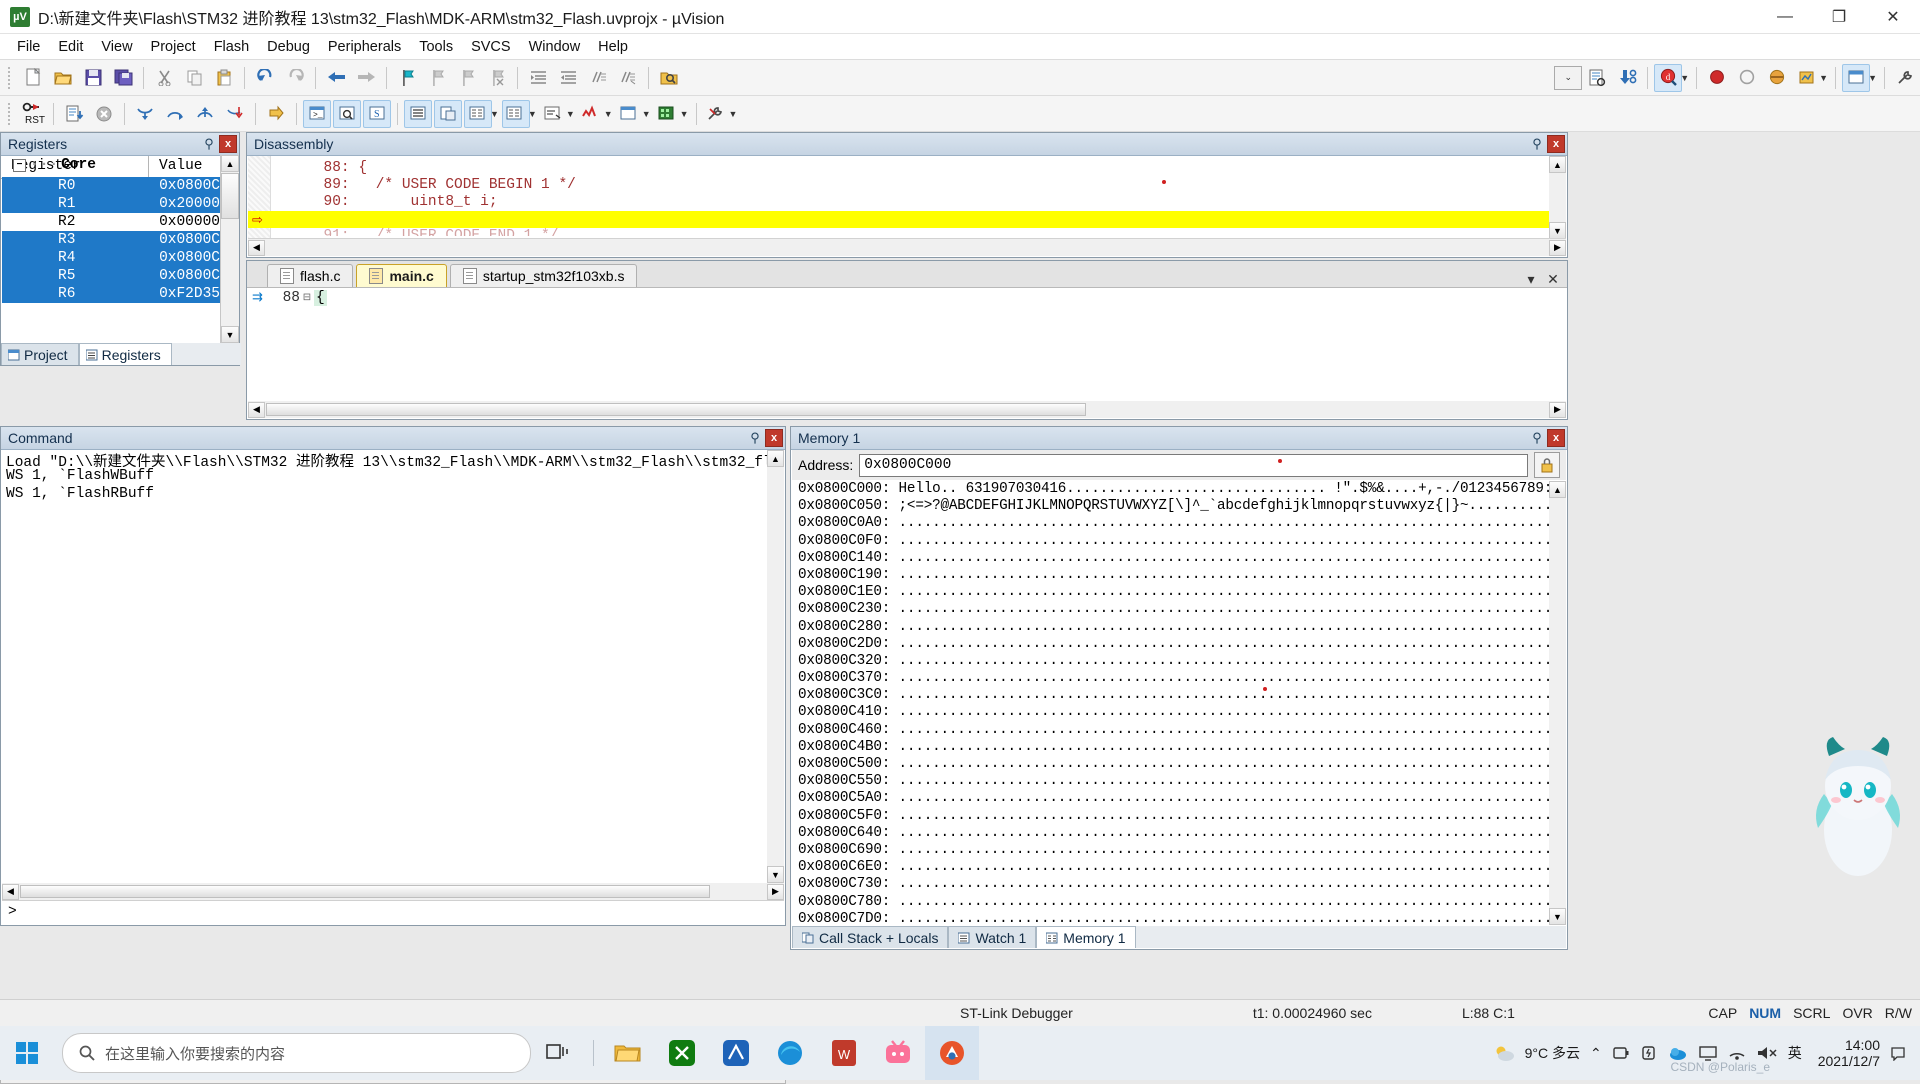  I want to click on toolbox-icon, so click(717, 114).